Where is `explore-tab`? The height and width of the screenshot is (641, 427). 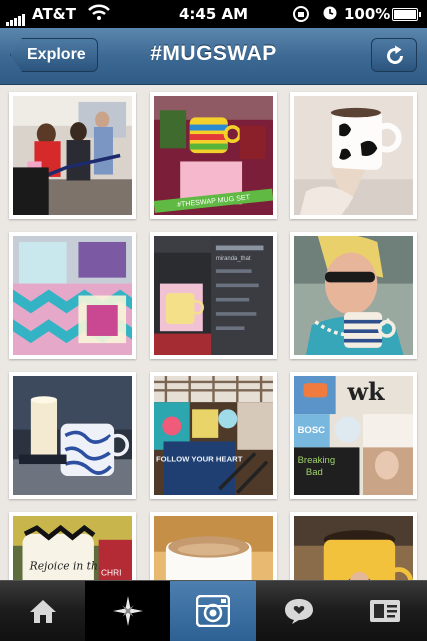 explore-tab is located at coordinates (127, 611).